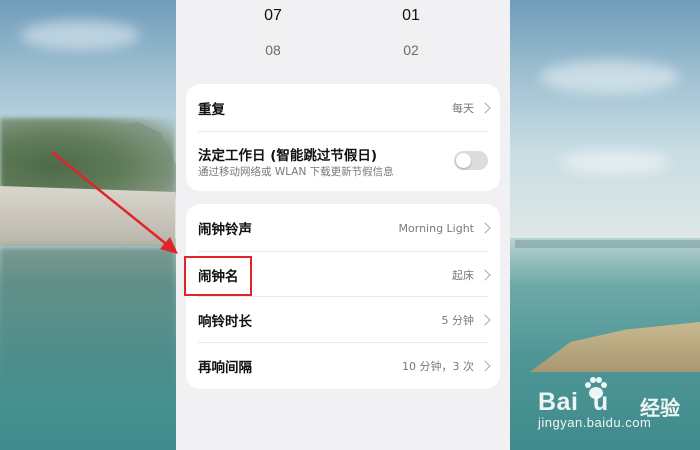 The height and width of the screenshot is (450, 700). Describe the element at coordinates (596, 388) in the screenshot. I see `paw-icon` at that location.